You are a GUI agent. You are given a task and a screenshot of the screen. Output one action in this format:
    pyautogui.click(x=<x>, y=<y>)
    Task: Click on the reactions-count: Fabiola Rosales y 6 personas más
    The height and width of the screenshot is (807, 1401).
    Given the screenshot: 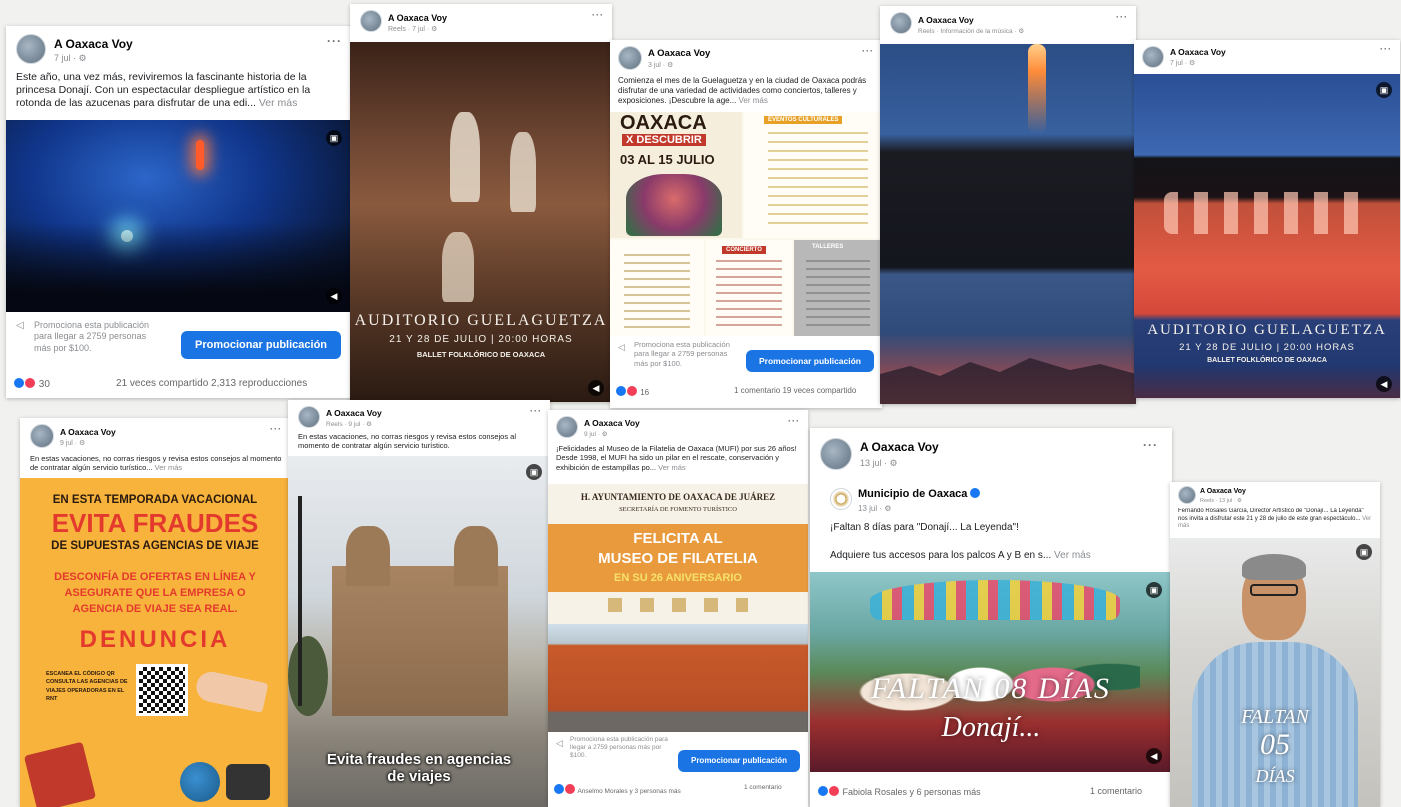 What is the action you would take?
    pyautogui.click(x=899, y=791)
    